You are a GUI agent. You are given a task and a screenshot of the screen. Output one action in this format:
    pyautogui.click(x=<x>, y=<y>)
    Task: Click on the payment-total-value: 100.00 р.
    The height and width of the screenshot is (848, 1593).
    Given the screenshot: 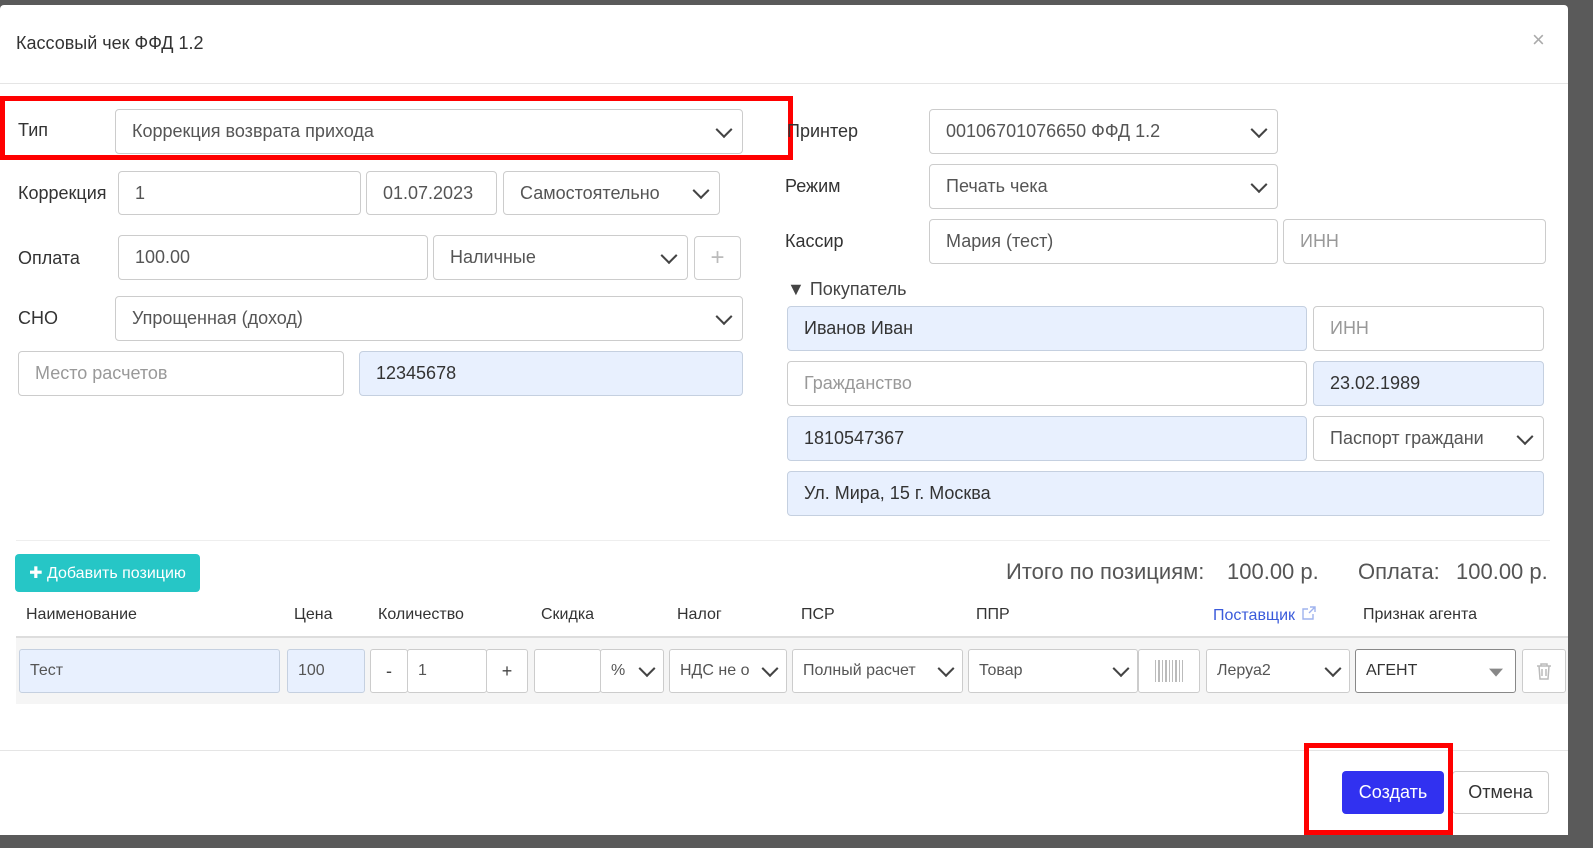 What is the action you would take?
    pyautogui.click(x=1502, y=571)
    